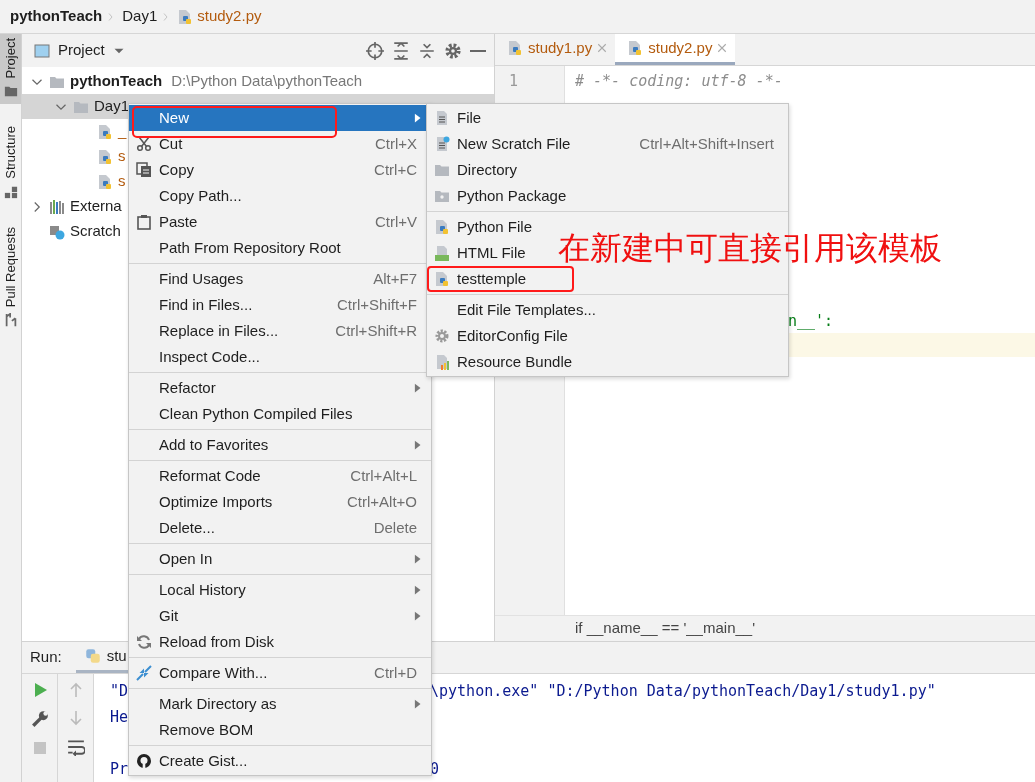  What do you see at coordinates (119, 691) in the screenshot?
I see `console-text: "D` at bounding box center [119, 691].